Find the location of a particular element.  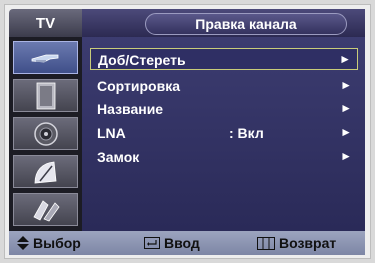

menu-item-label: Замок is located at coordinates (118, 157).